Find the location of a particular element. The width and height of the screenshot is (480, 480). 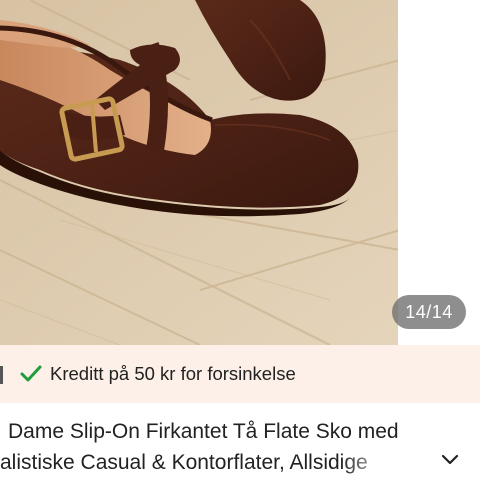

expand-title-button is located at coordinates (450, 462).